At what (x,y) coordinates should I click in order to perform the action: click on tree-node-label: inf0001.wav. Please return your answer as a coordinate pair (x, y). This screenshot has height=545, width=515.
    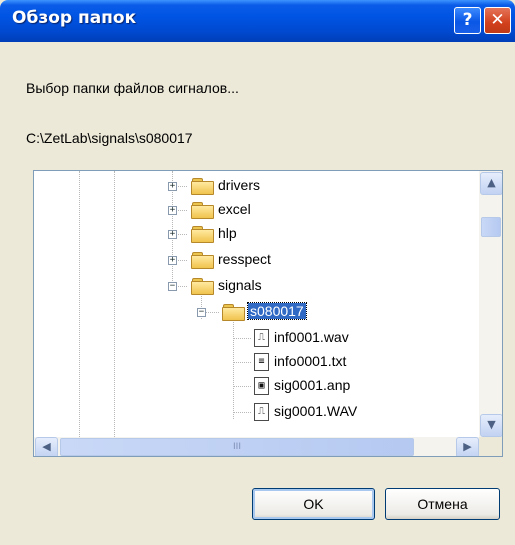
    Looking at the image, I should click on (311, 337).